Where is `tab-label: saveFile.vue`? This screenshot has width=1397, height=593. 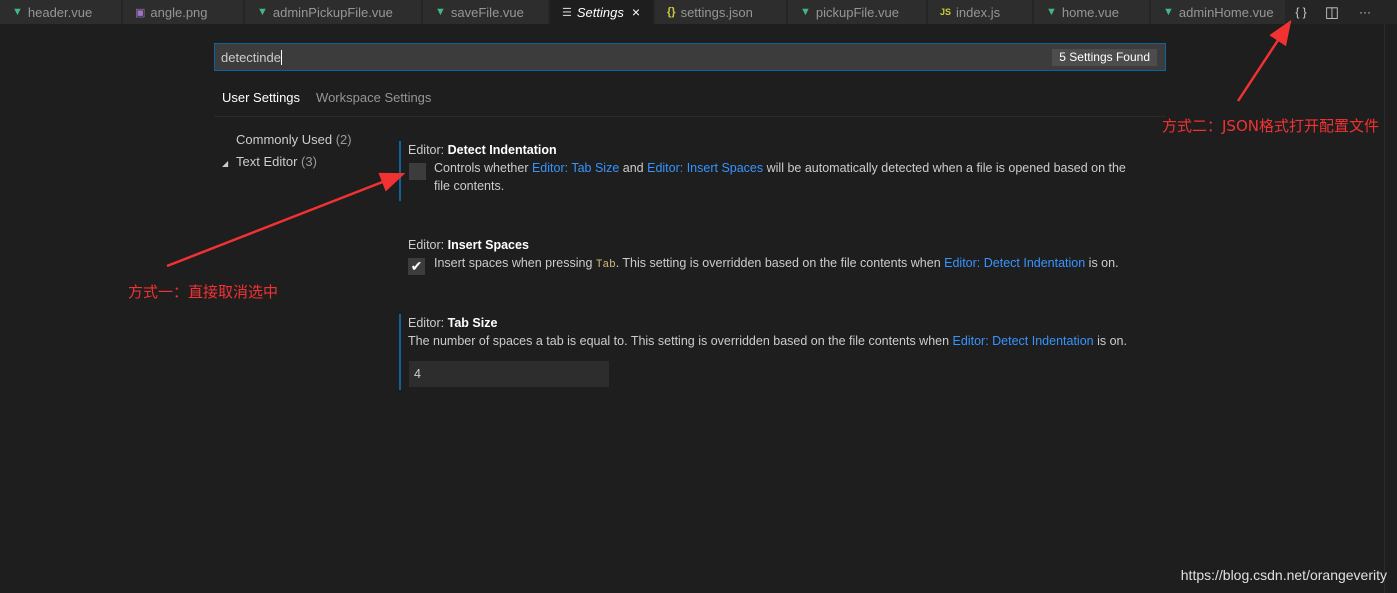
tab-label: saveFile.vue is located at coordinates (487, 12).